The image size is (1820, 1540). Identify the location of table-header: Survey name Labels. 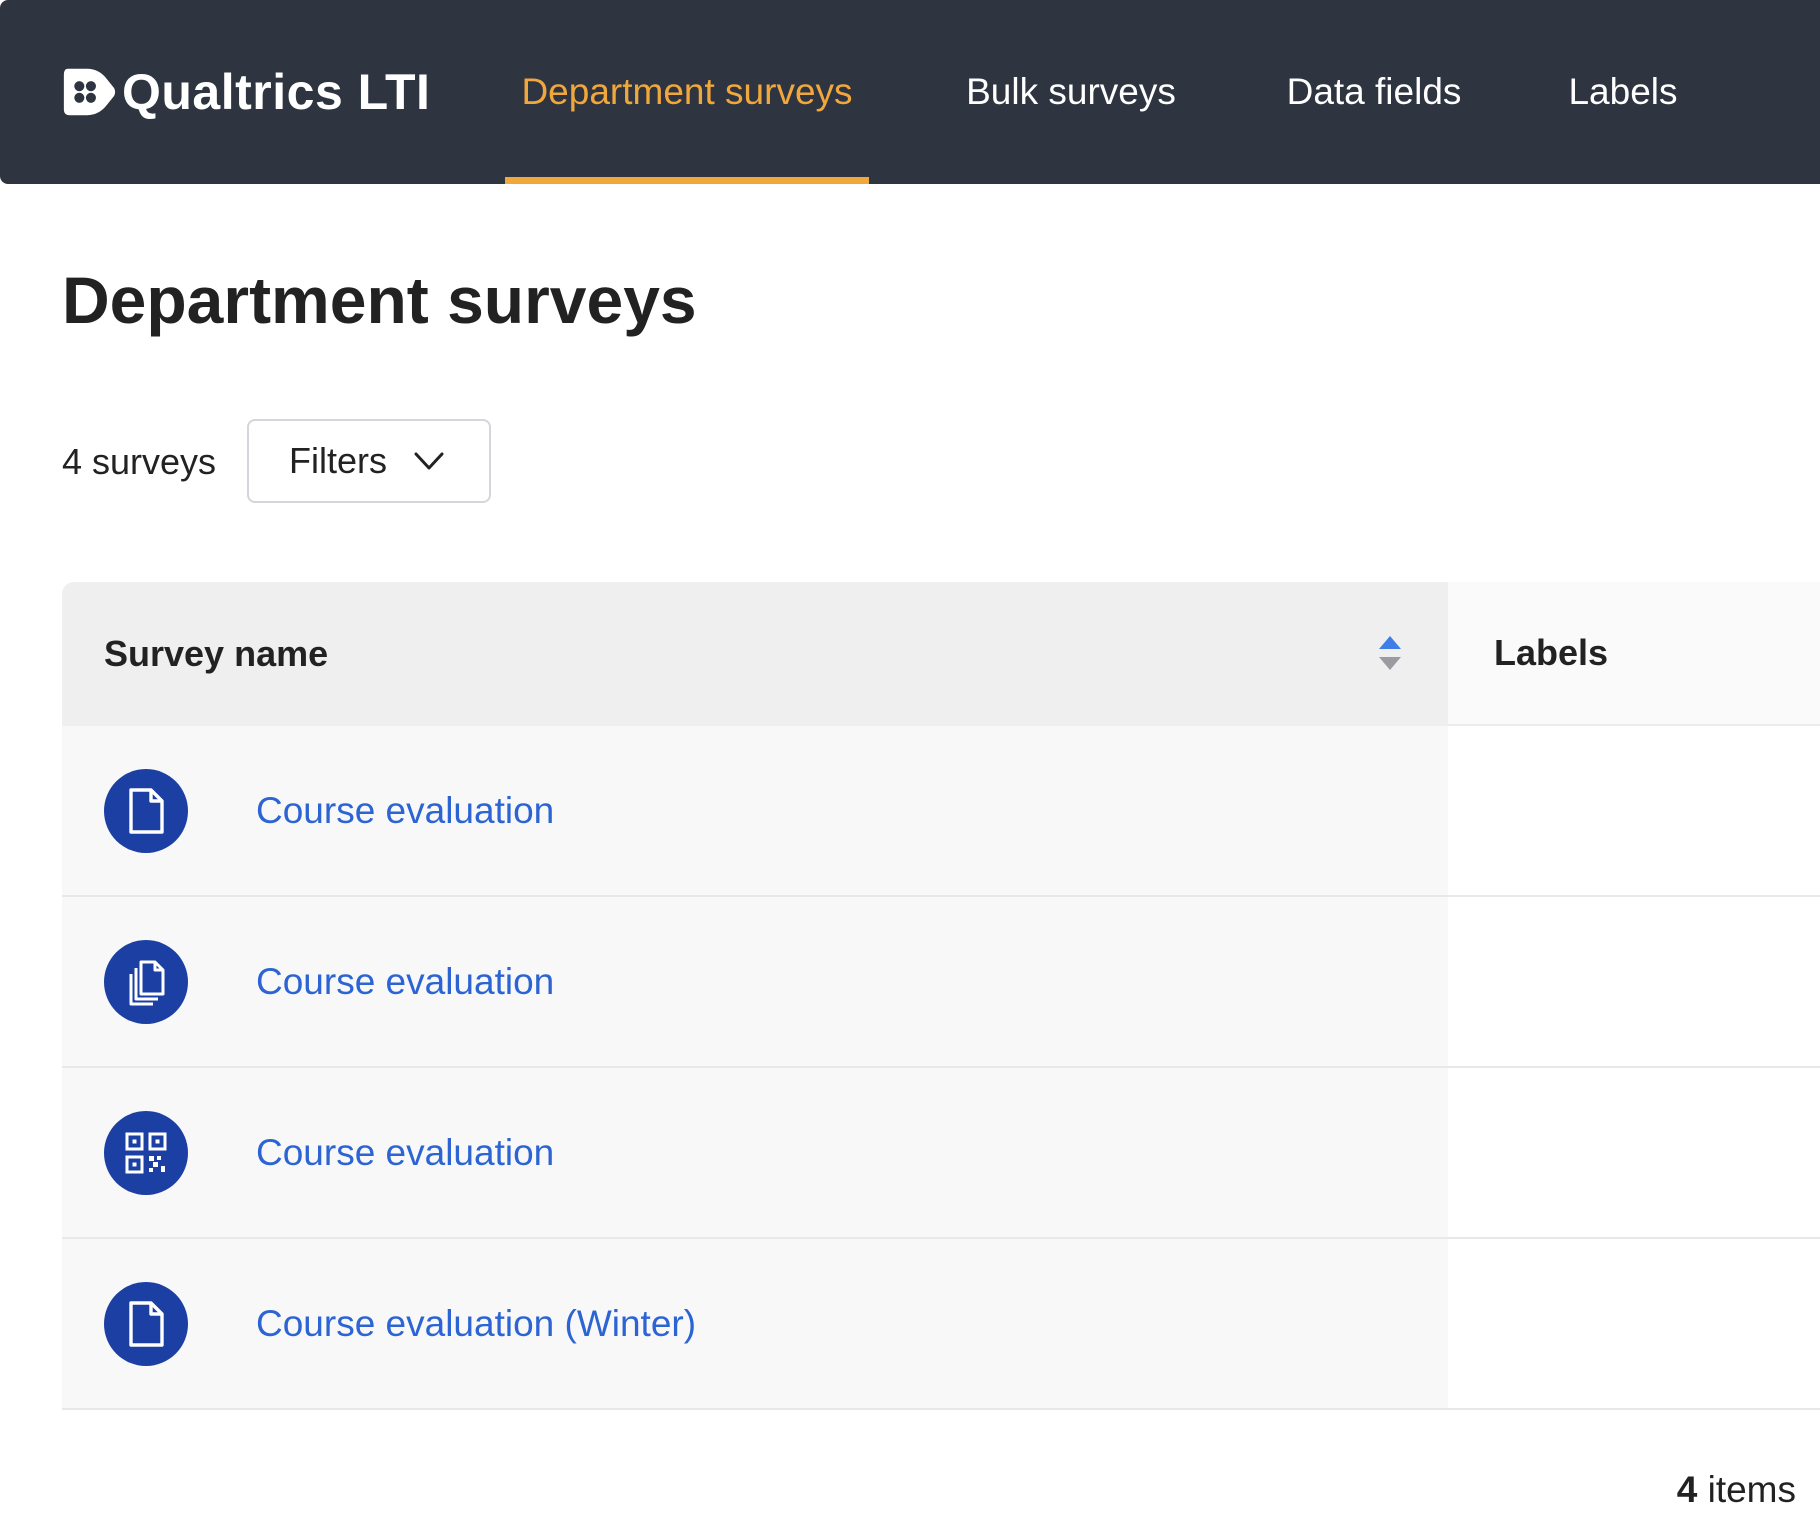
(941, 654).